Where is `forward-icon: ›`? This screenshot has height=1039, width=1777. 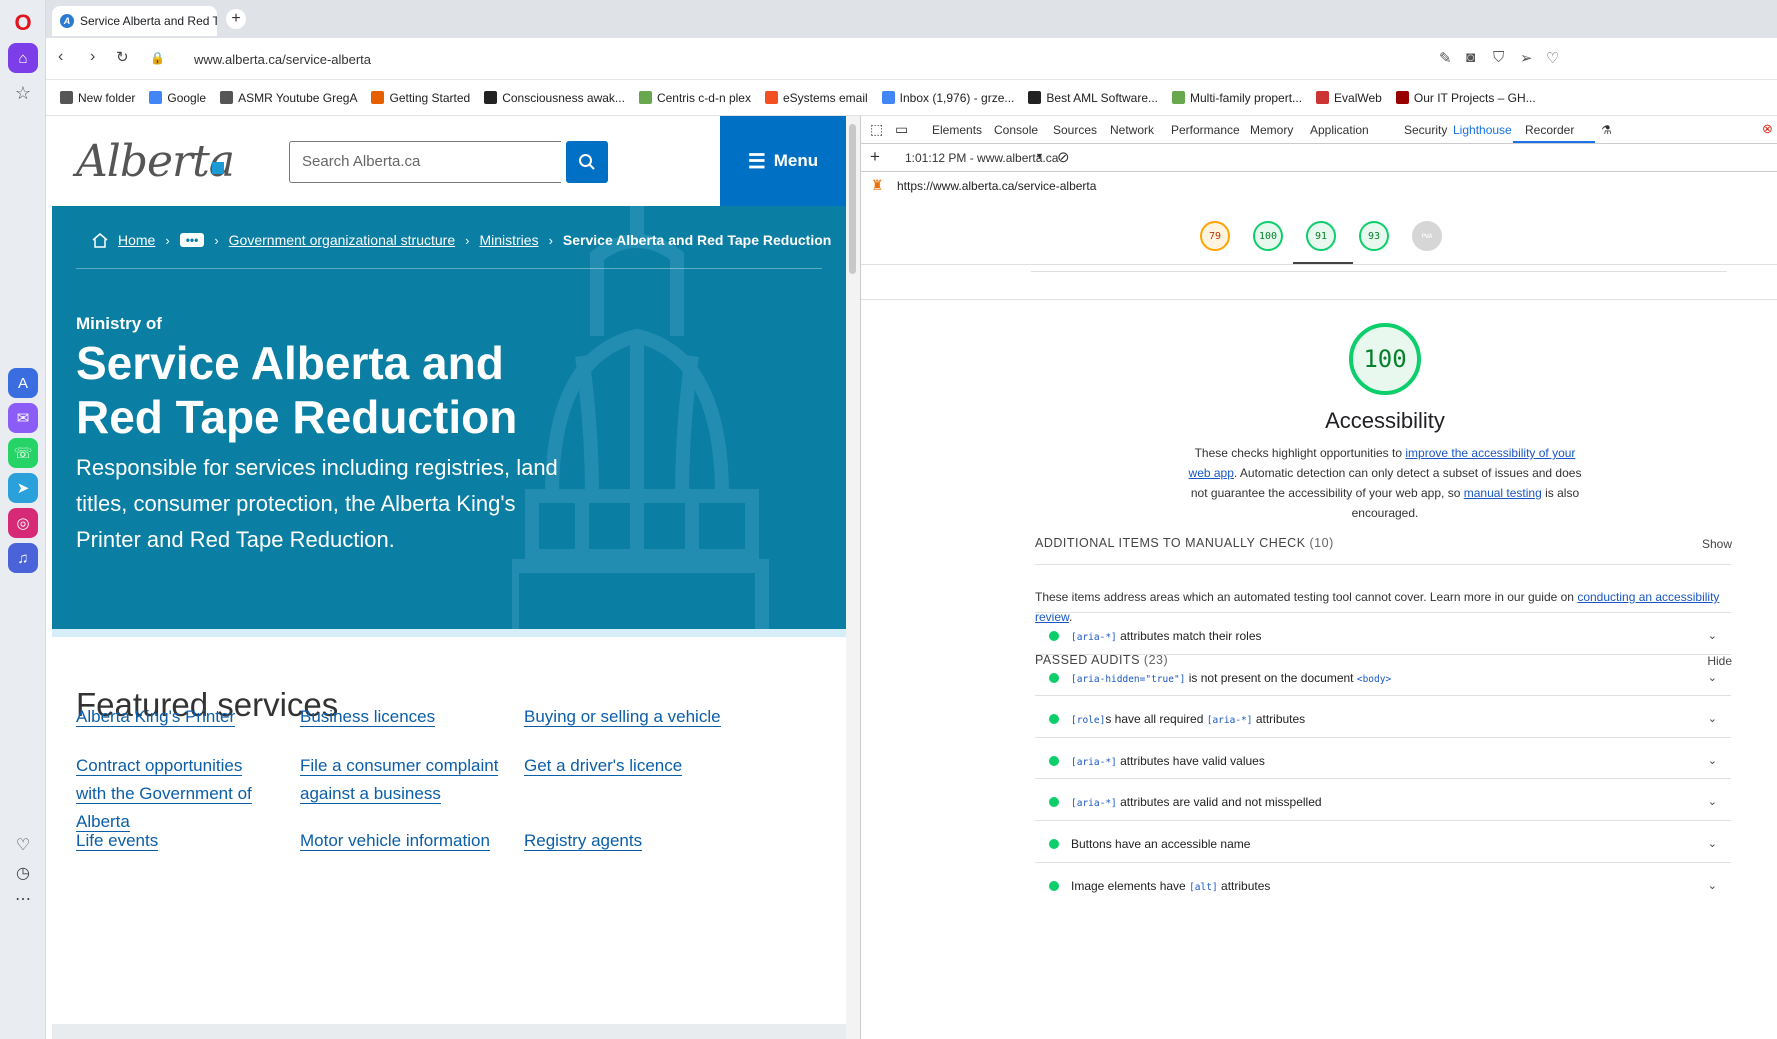 forward-icon: › is located at coordinates (92, 57).